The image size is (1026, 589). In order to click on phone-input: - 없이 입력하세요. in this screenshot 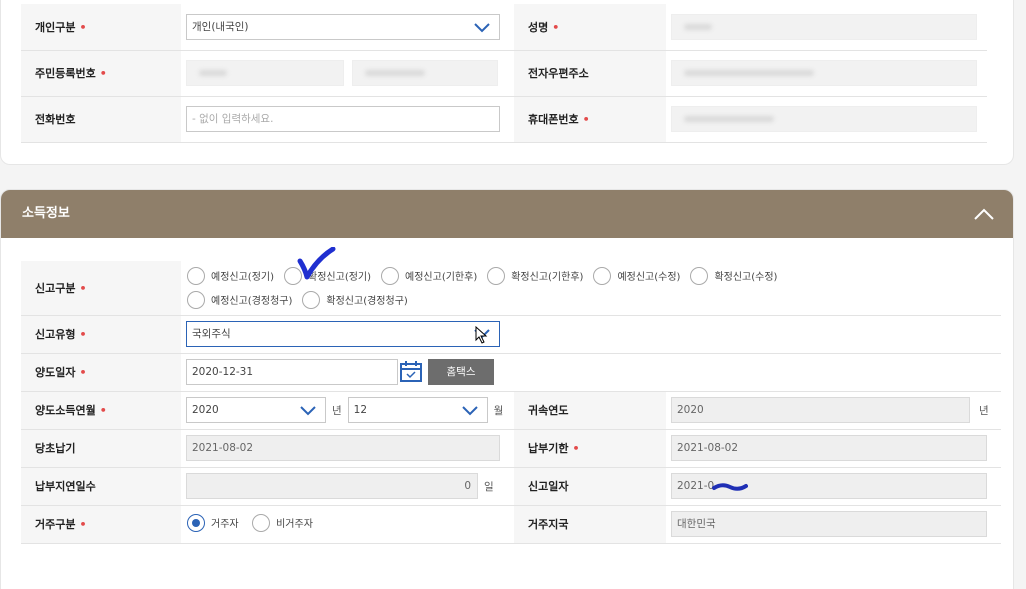, I will do `click(343, 119)`.